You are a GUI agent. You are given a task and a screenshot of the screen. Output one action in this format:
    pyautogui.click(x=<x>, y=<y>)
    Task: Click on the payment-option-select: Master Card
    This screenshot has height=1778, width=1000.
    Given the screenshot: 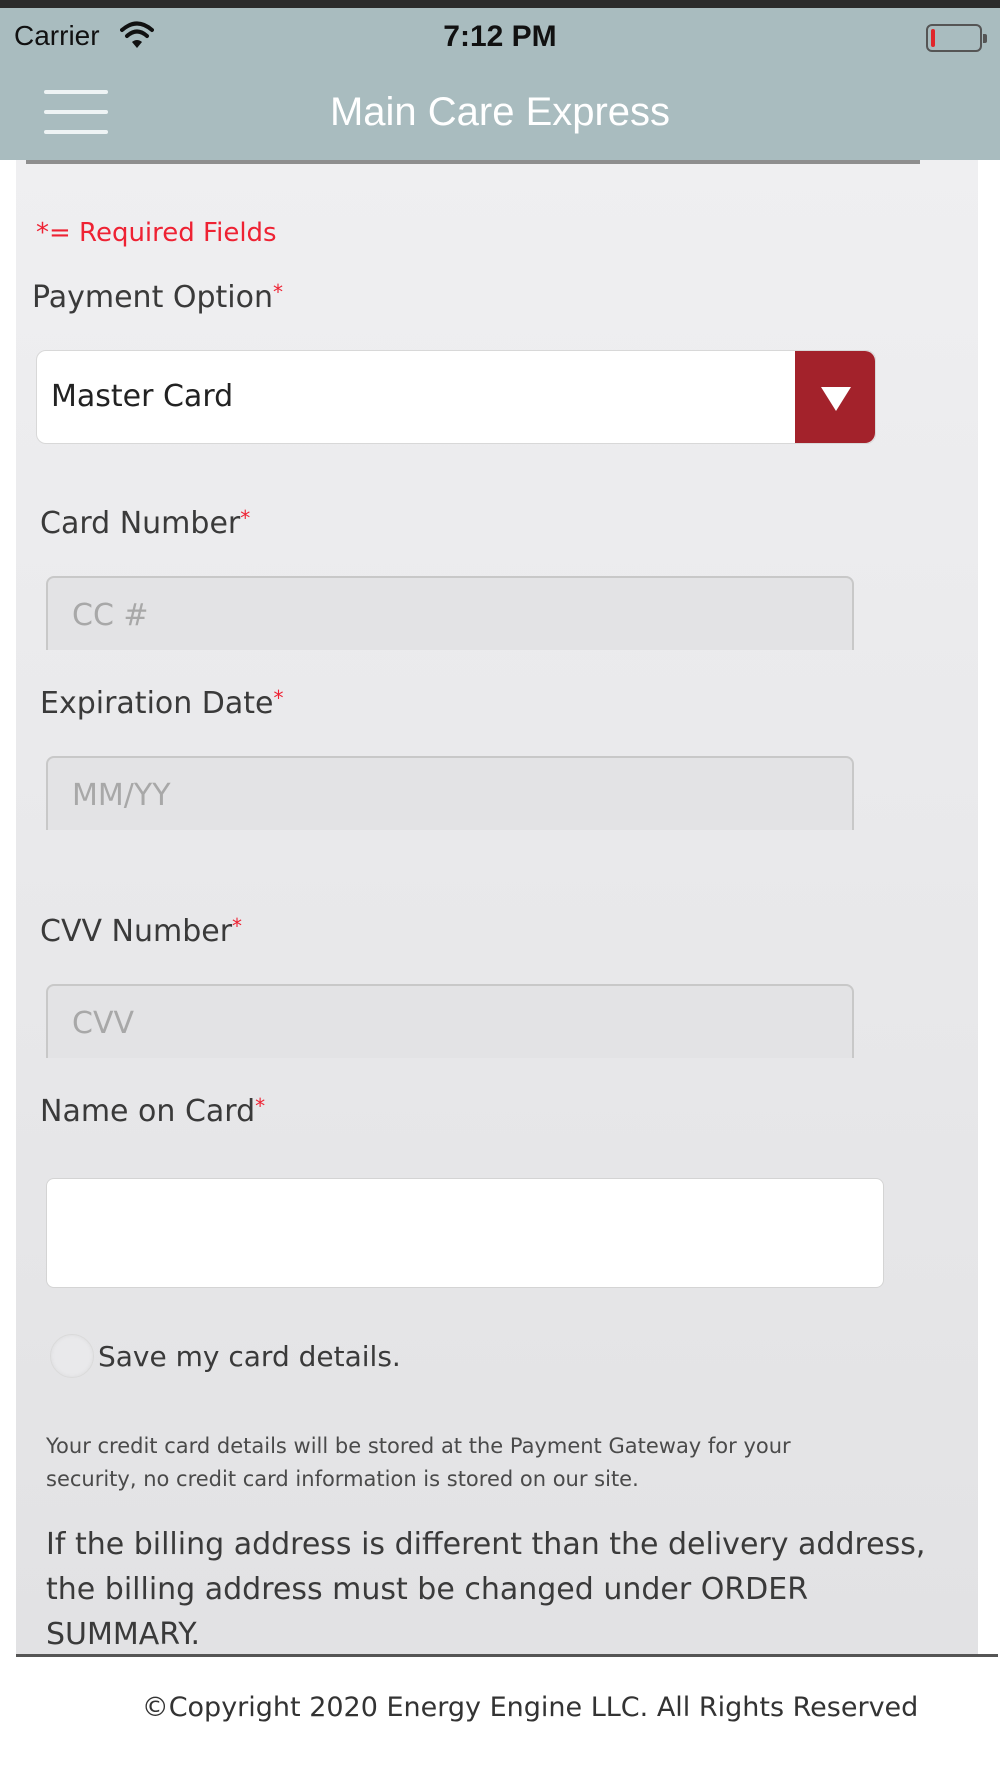 What is the action you would take?
    pyautogui.click(x=456, y=397)
    